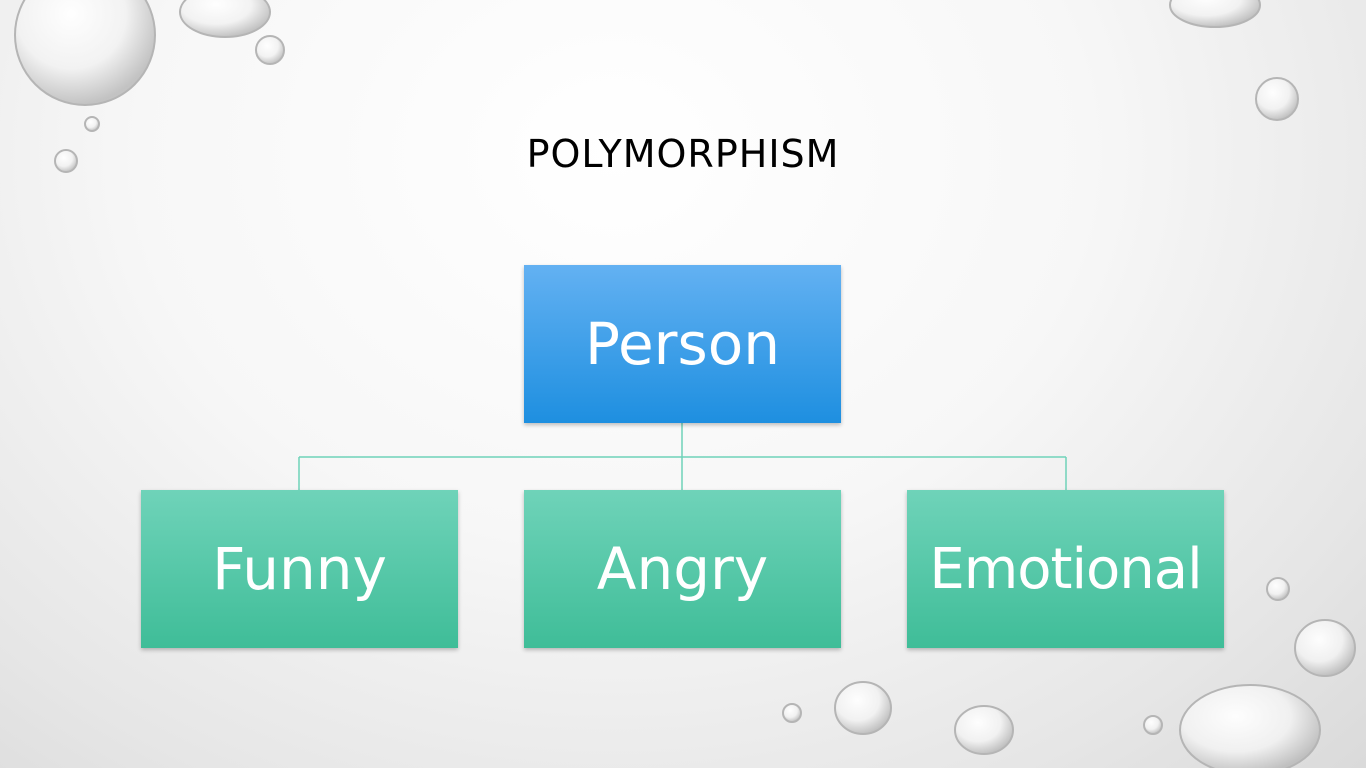  Describe the element at coordinates (299, 569) in the screenshot. I see `node-funny: Funny` at that location.